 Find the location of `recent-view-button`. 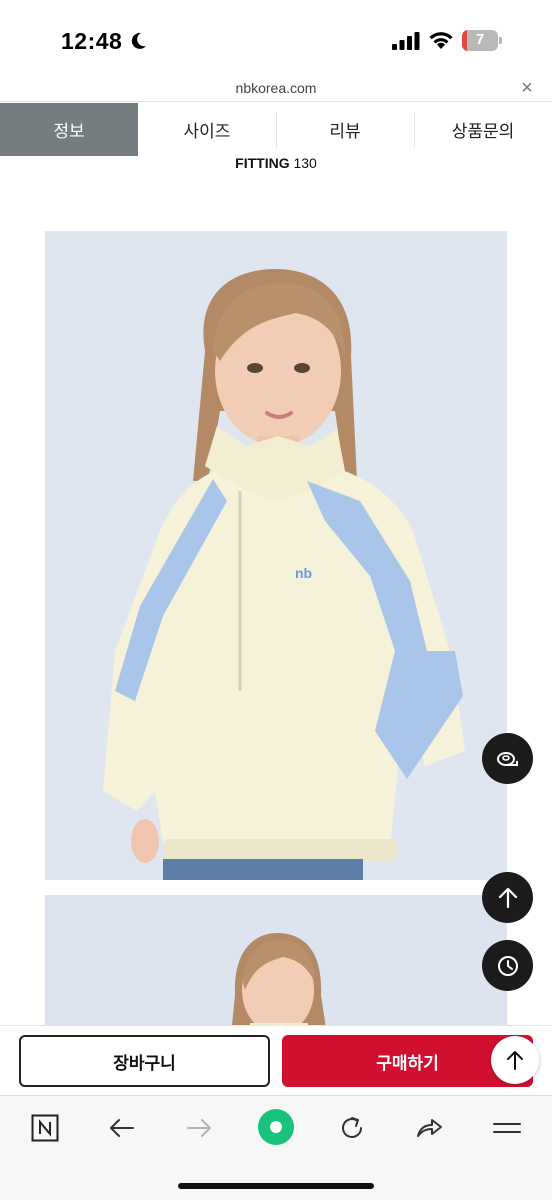

recent-view-button is located at coordinates (507, 965).